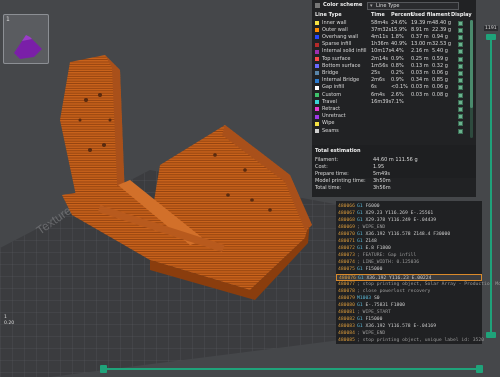  What do you see at coordinates (394, 81) in the screenshot?
I see `legend-row: Internal Bridge 2m6s 0.9% 0.34 m 0.85 g` at bounding box center [394, 81].